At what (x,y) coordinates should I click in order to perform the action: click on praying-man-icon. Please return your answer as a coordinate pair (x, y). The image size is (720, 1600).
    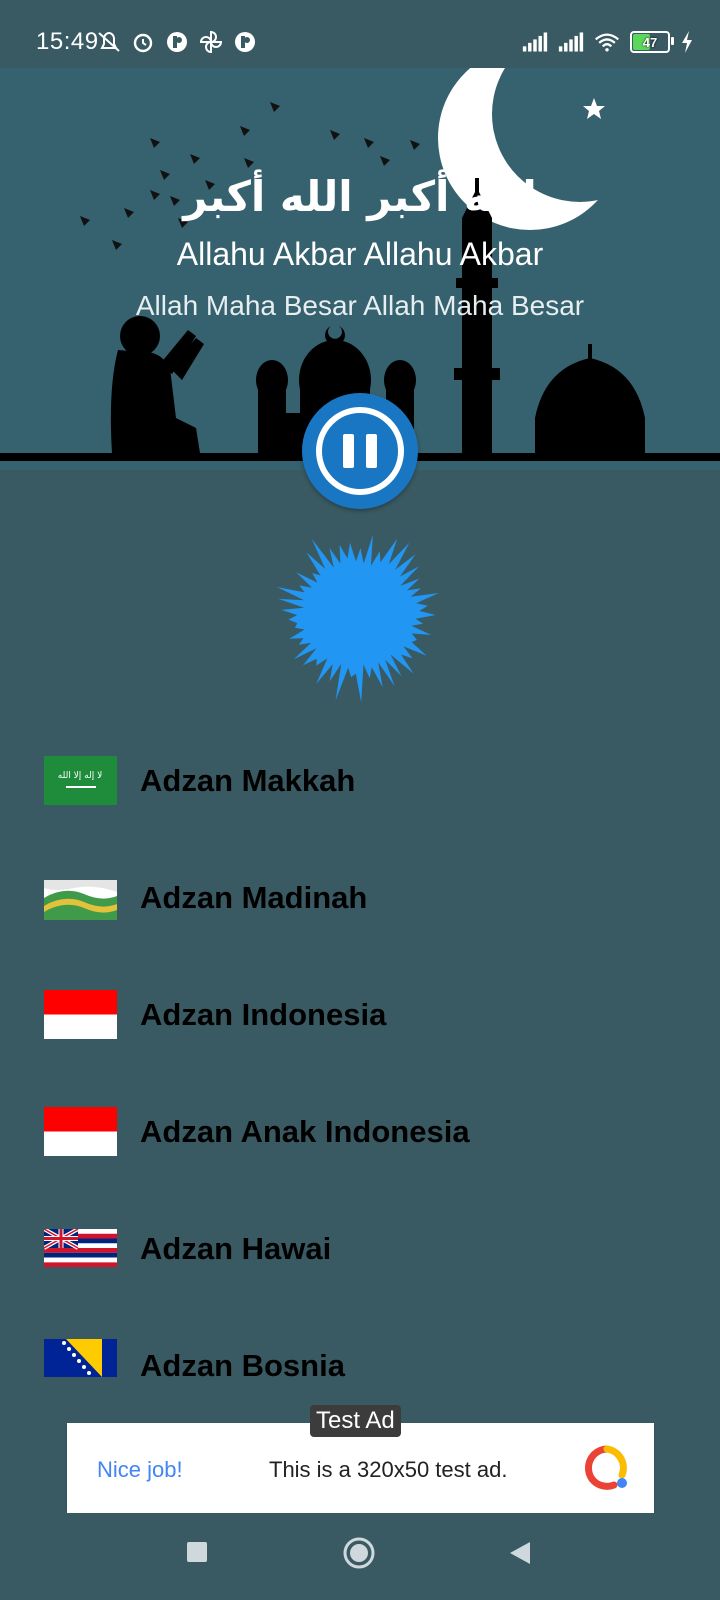
    Looking at the image, I should click on (157, 384).